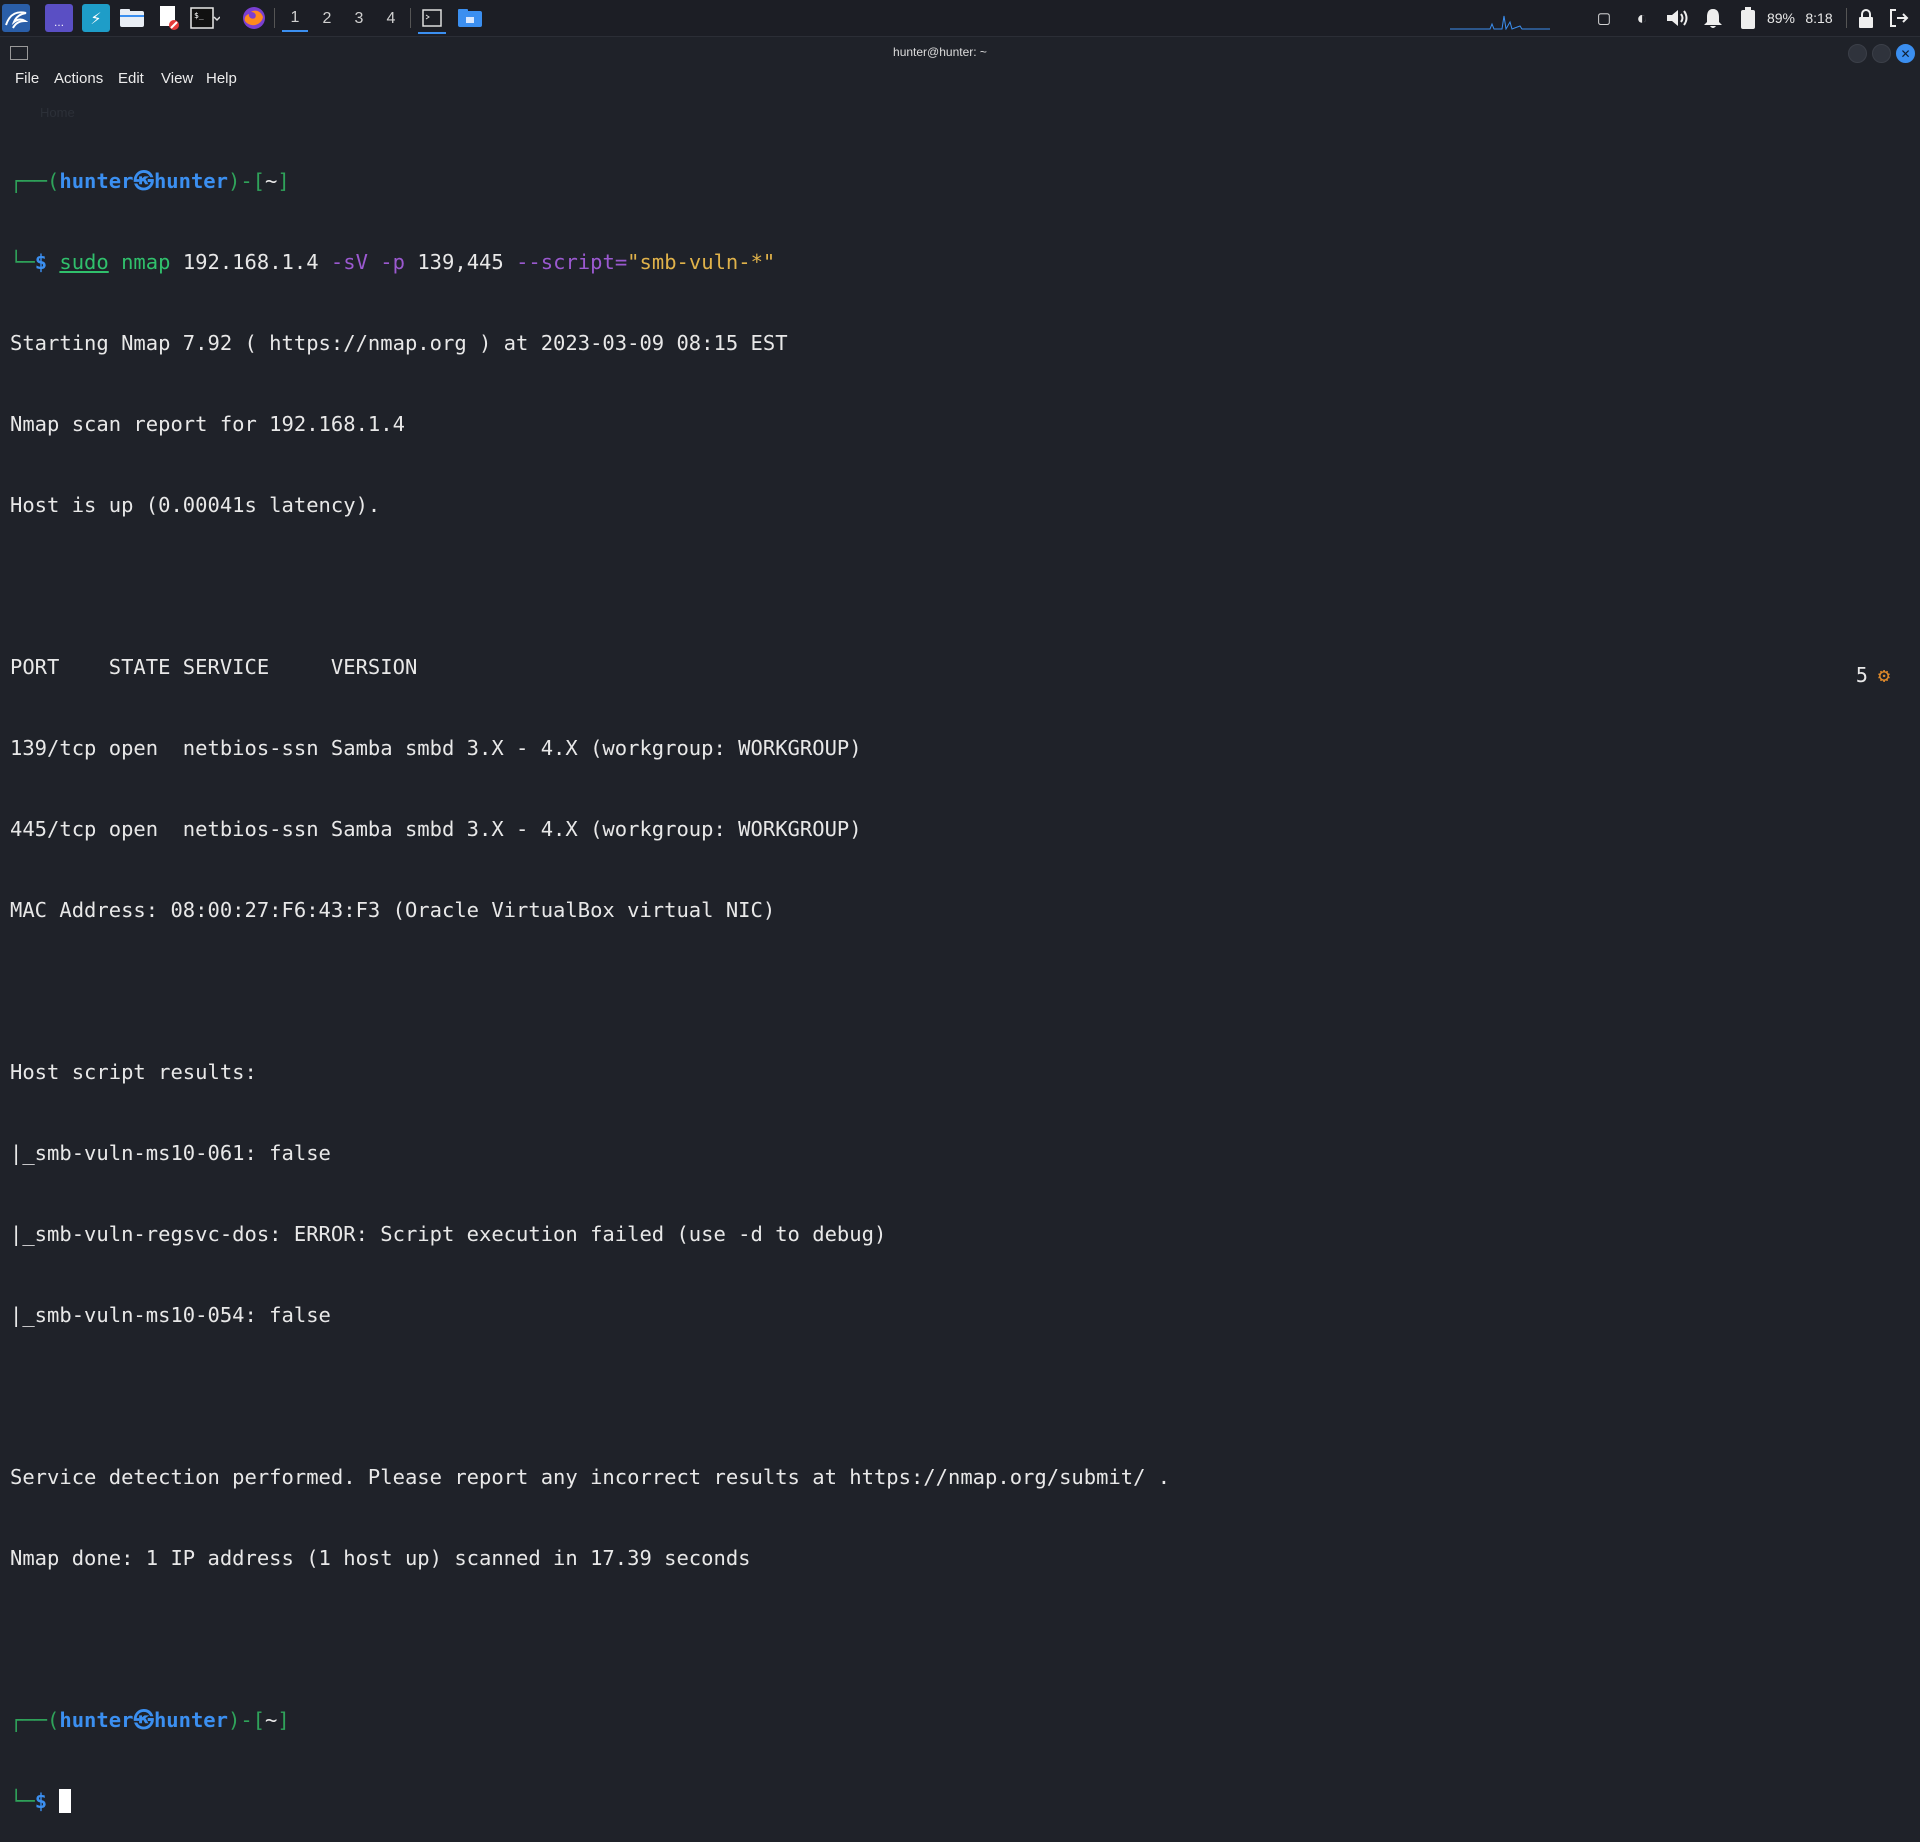 This screenshot has height=1842, width=1920. Describe the element at coordinates (460, 262) in the screenshot. I see `command-ports: 139,445` at that location.